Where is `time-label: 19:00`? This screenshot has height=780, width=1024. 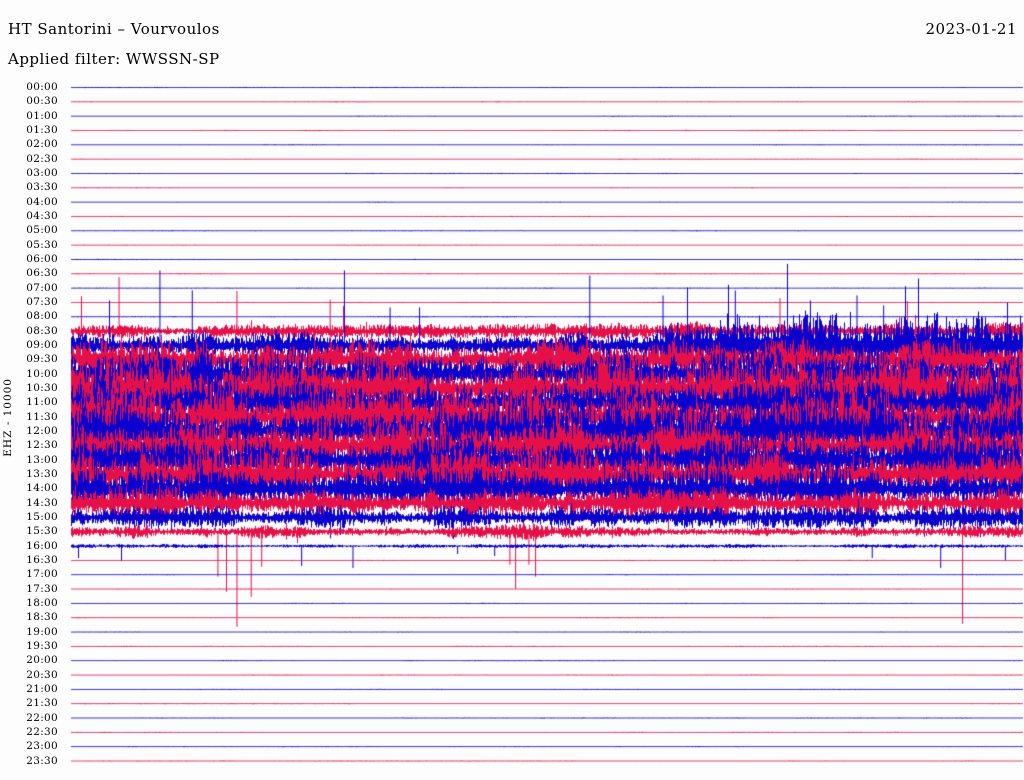 time-label: 19:00 is located at coordinates (42, 631).